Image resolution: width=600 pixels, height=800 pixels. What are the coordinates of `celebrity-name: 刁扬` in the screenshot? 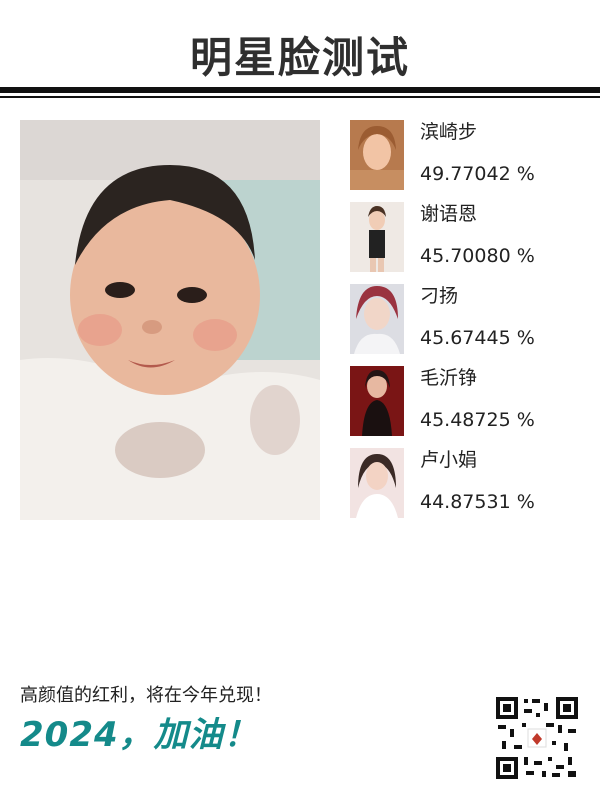 It's located at (439, 296).